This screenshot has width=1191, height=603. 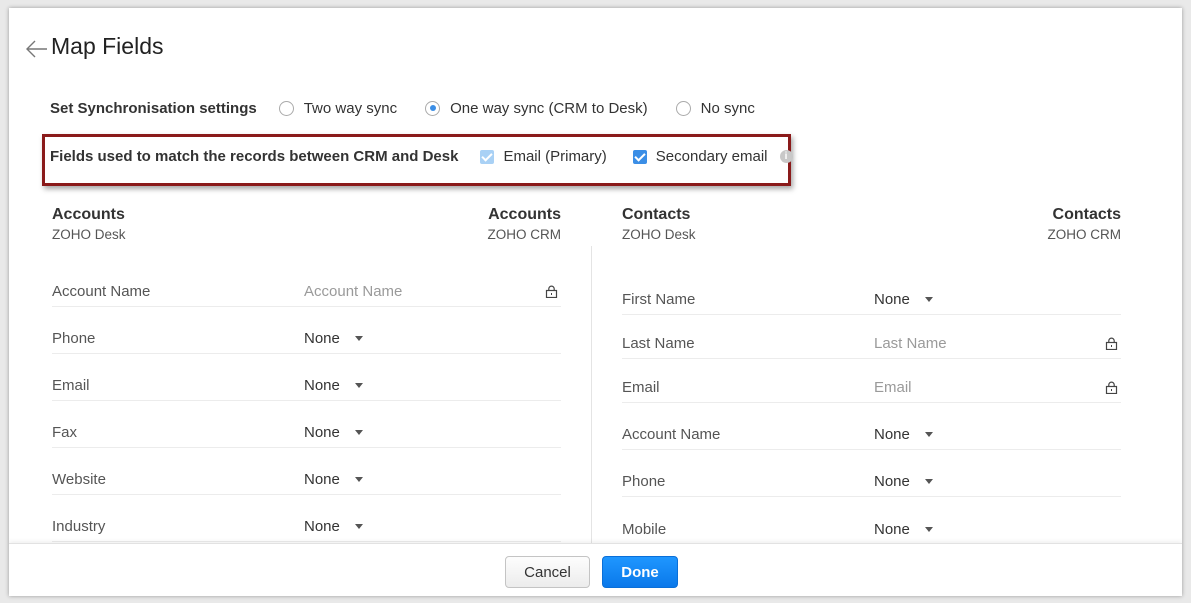 I want to click on desk-field-label: First Name, so click(x=659, y=299).